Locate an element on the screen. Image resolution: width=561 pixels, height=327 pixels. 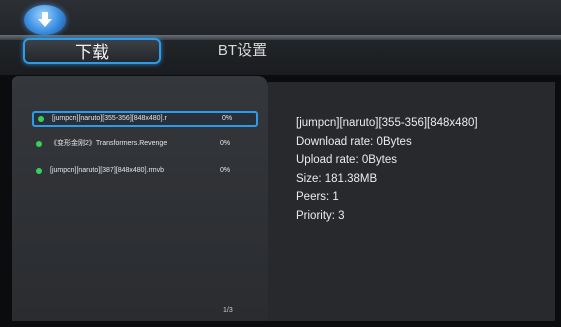
detail-filename: [jumpcn][naruto][355-356][848x480] is located at coordinates (387, 123).